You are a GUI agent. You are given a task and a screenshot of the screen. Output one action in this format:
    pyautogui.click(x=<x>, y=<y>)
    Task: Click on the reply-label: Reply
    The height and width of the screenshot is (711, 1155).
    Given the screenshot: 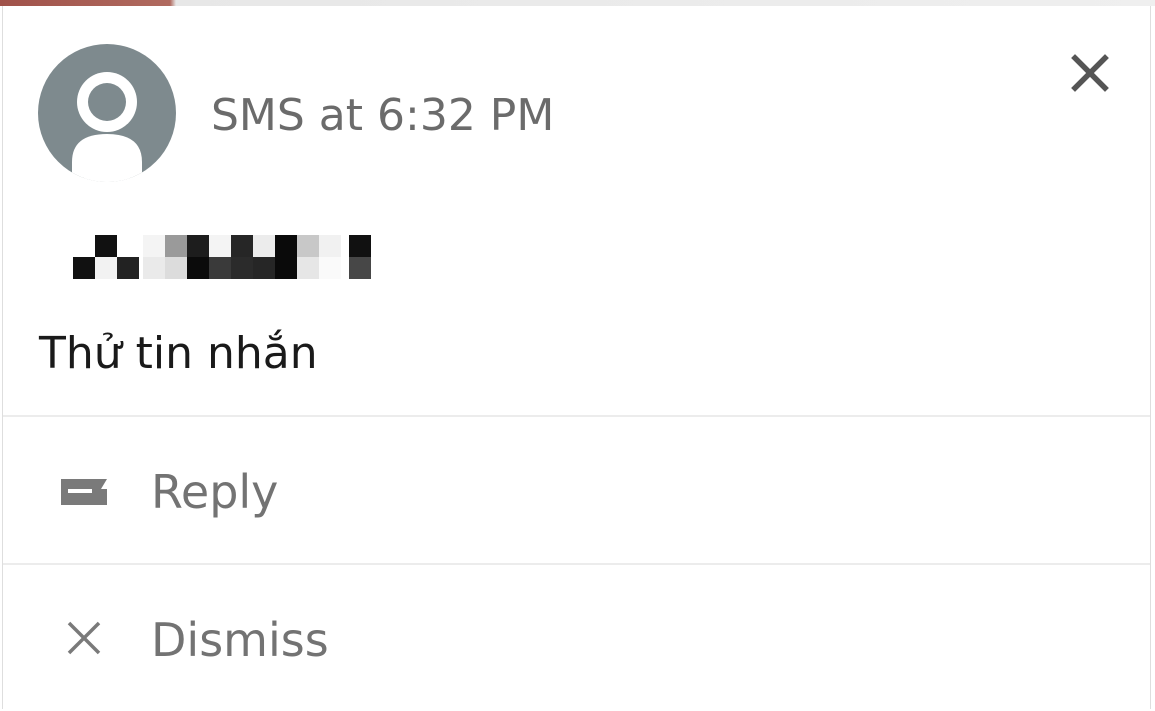 What is the action you would take?
    pyautogui.click(x=215, y=492)
    